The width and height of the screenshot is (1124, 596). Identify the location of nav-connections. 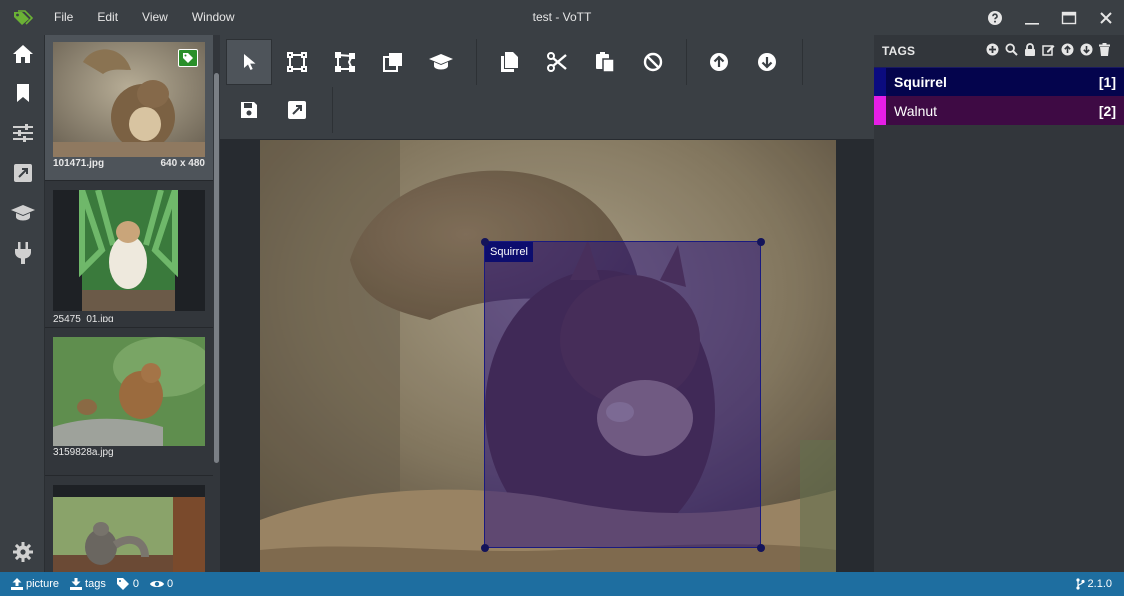
(22, 253).